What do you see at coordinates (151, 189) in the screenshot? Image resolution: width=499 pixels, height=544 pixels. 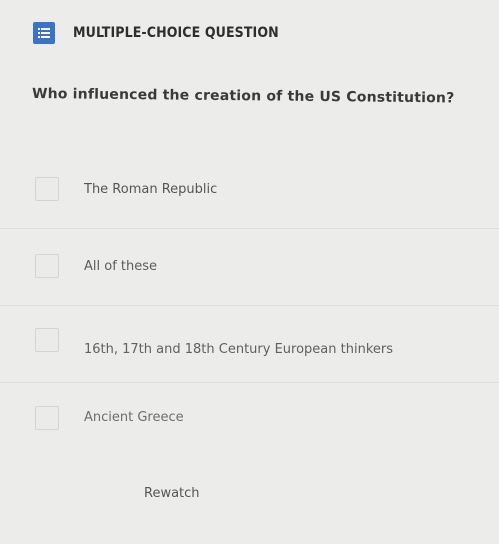 I see `option-label: The Roman Republic` at bounding box center [151, 189].